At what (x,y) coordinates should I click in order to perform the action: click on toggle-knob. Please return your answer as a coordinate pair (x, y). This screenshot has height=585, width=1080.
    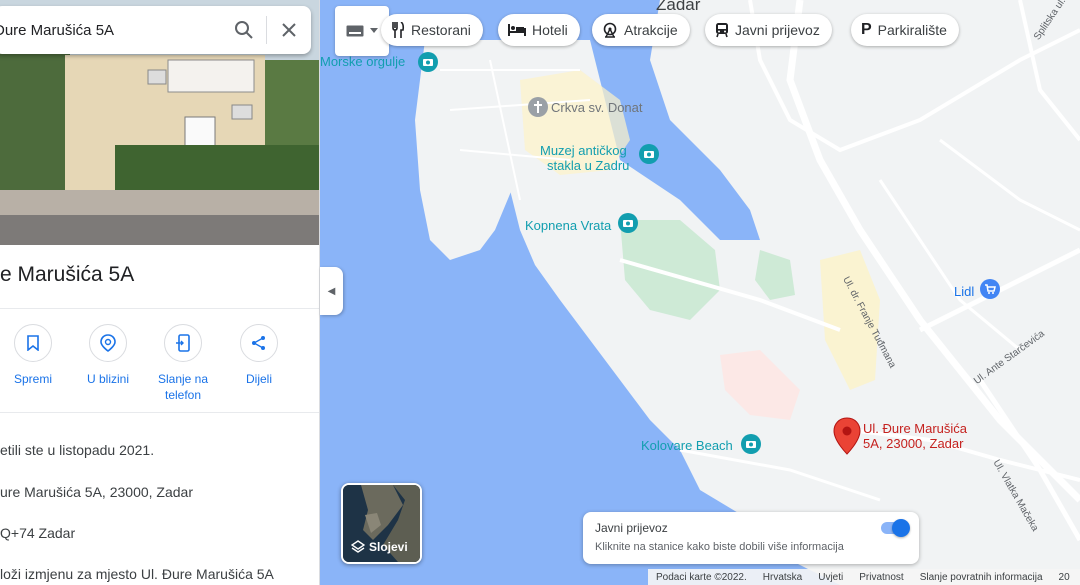
    Looking at the image, I should click on (901, 528).